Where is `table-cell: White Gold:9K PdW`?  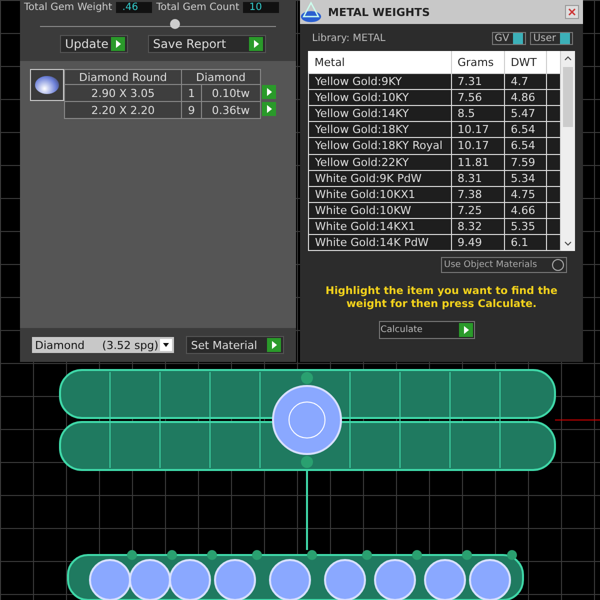
table-cell: White Gold:9K PdW is located at coordinates (379, 178).